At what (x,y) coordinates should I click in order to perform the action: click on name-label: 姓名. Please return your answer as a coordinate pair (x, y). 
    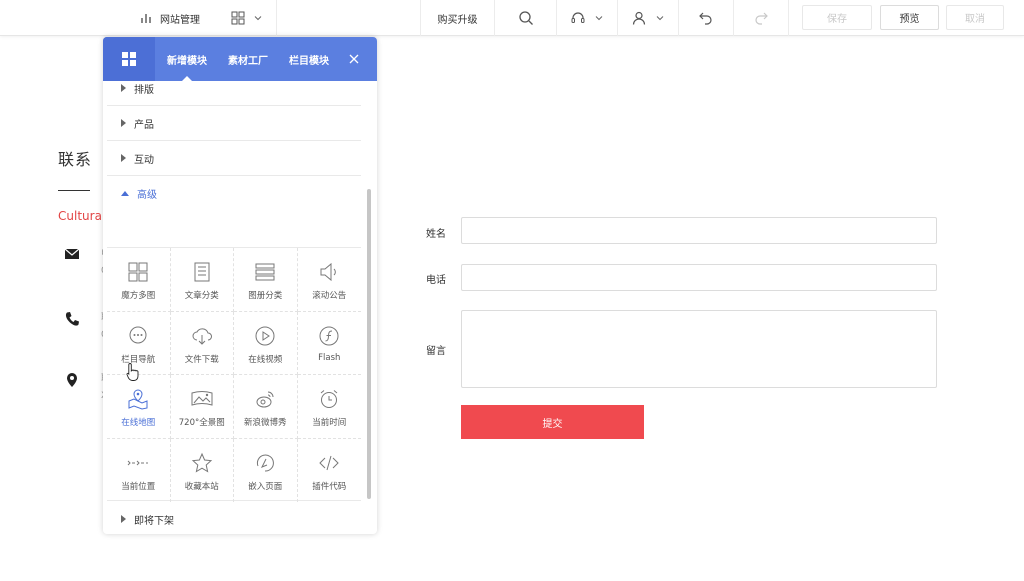
    Looking at the image, I should click on (436, 234).